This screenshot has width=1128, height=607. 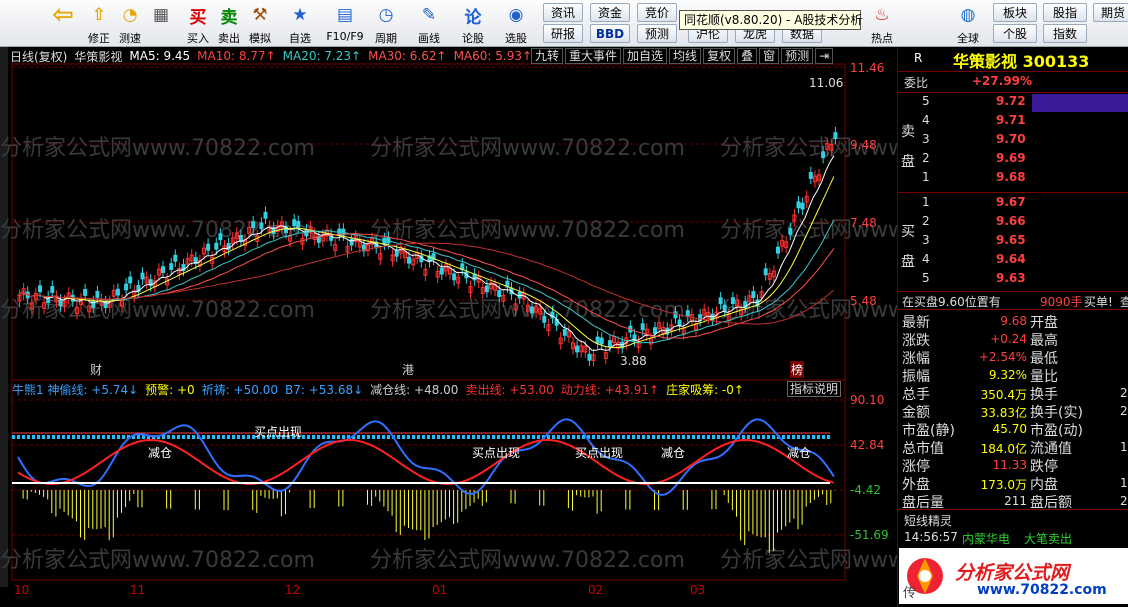 What do you see at coordinates (882, 23) in the screenshot?
I see `hot-button: ♨ 热点` at bounding box center [882, 23].